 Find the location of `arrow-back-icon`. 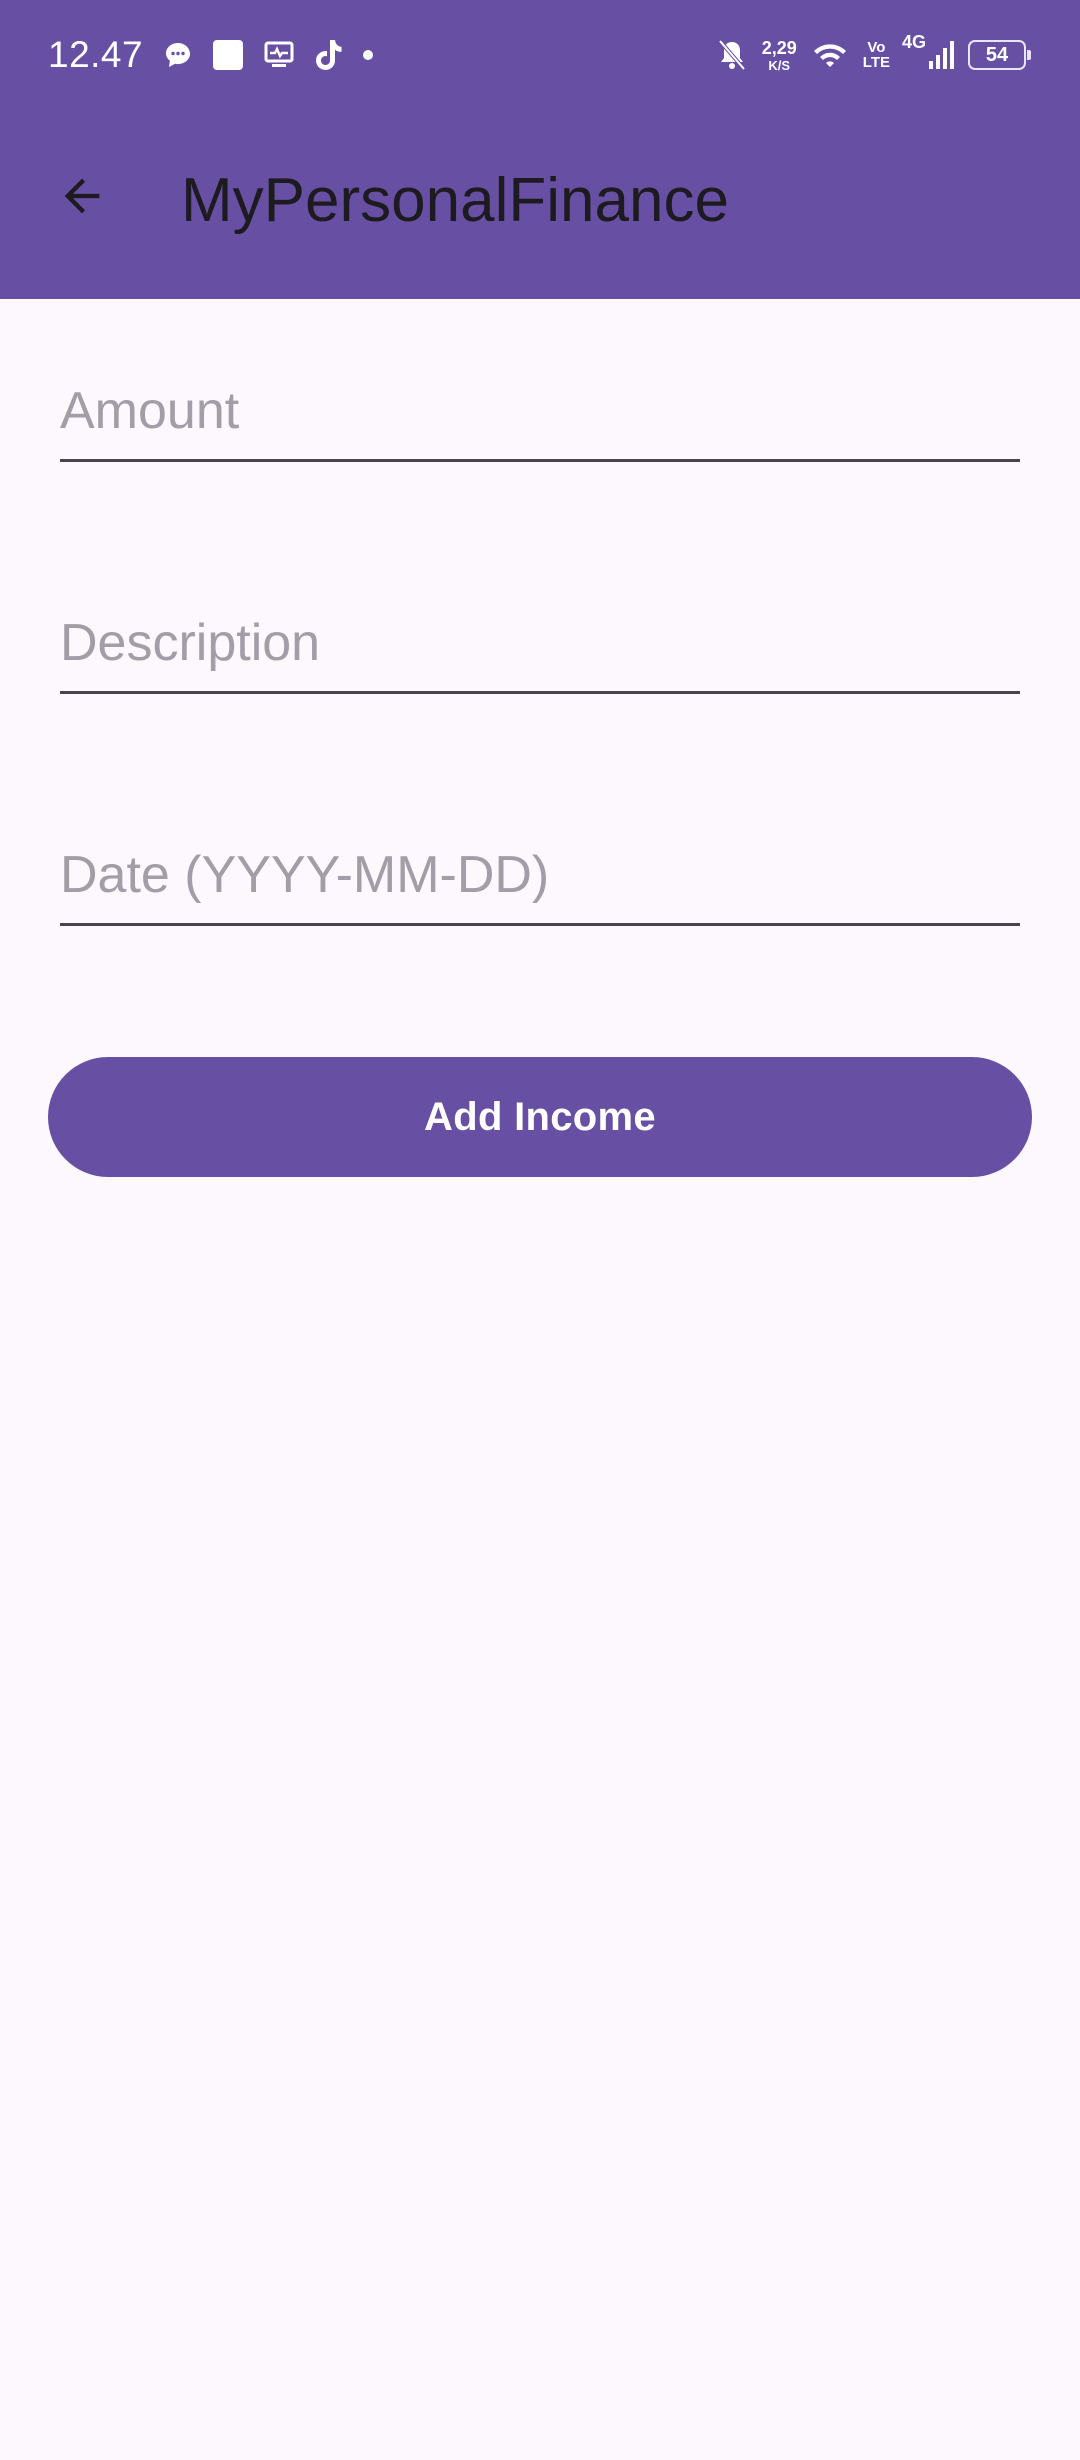

arrow-back-icon is located at coordinates (82, 196).